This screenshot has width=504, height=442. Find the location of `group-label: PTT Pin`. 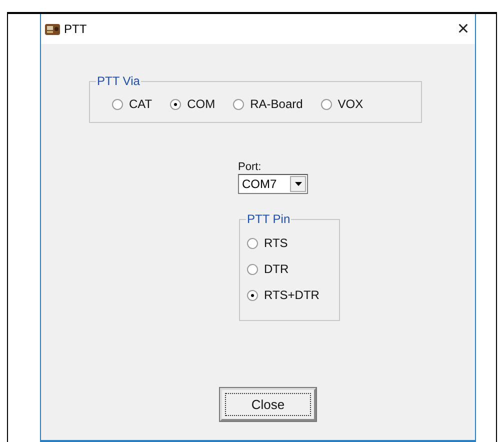

group-label: PTT Pin is located at coordinates (269, 219).